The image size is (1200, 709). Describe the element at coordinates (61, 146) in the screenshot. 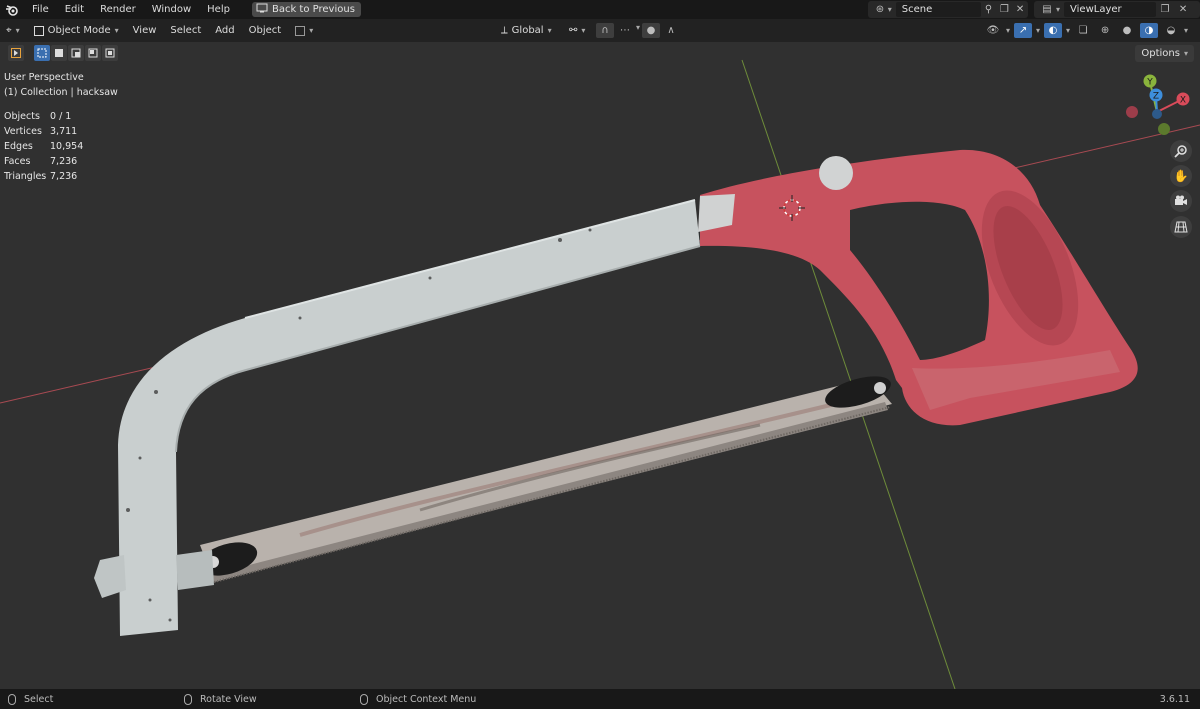

I see `stat-edges: Edges 10,954` at that location.